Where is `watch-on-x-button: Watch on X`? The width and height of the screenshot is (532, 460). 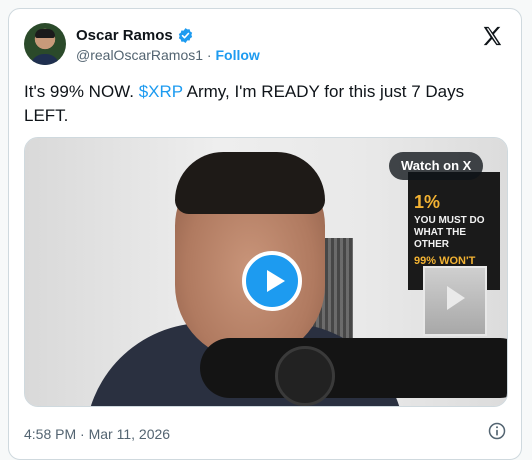 watch-on-x-button: Watch on X is located at coordinates (436, 166).